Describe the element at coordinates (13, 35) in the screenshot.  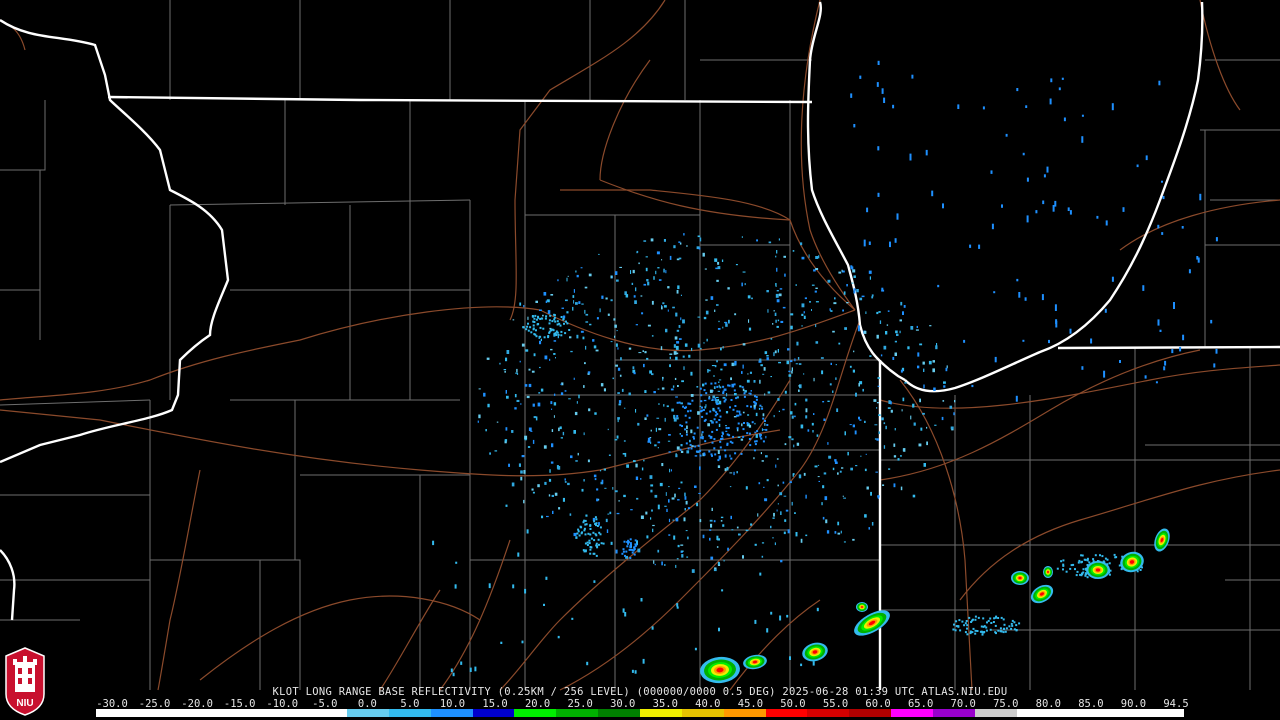
I see `highway-line` at that location.